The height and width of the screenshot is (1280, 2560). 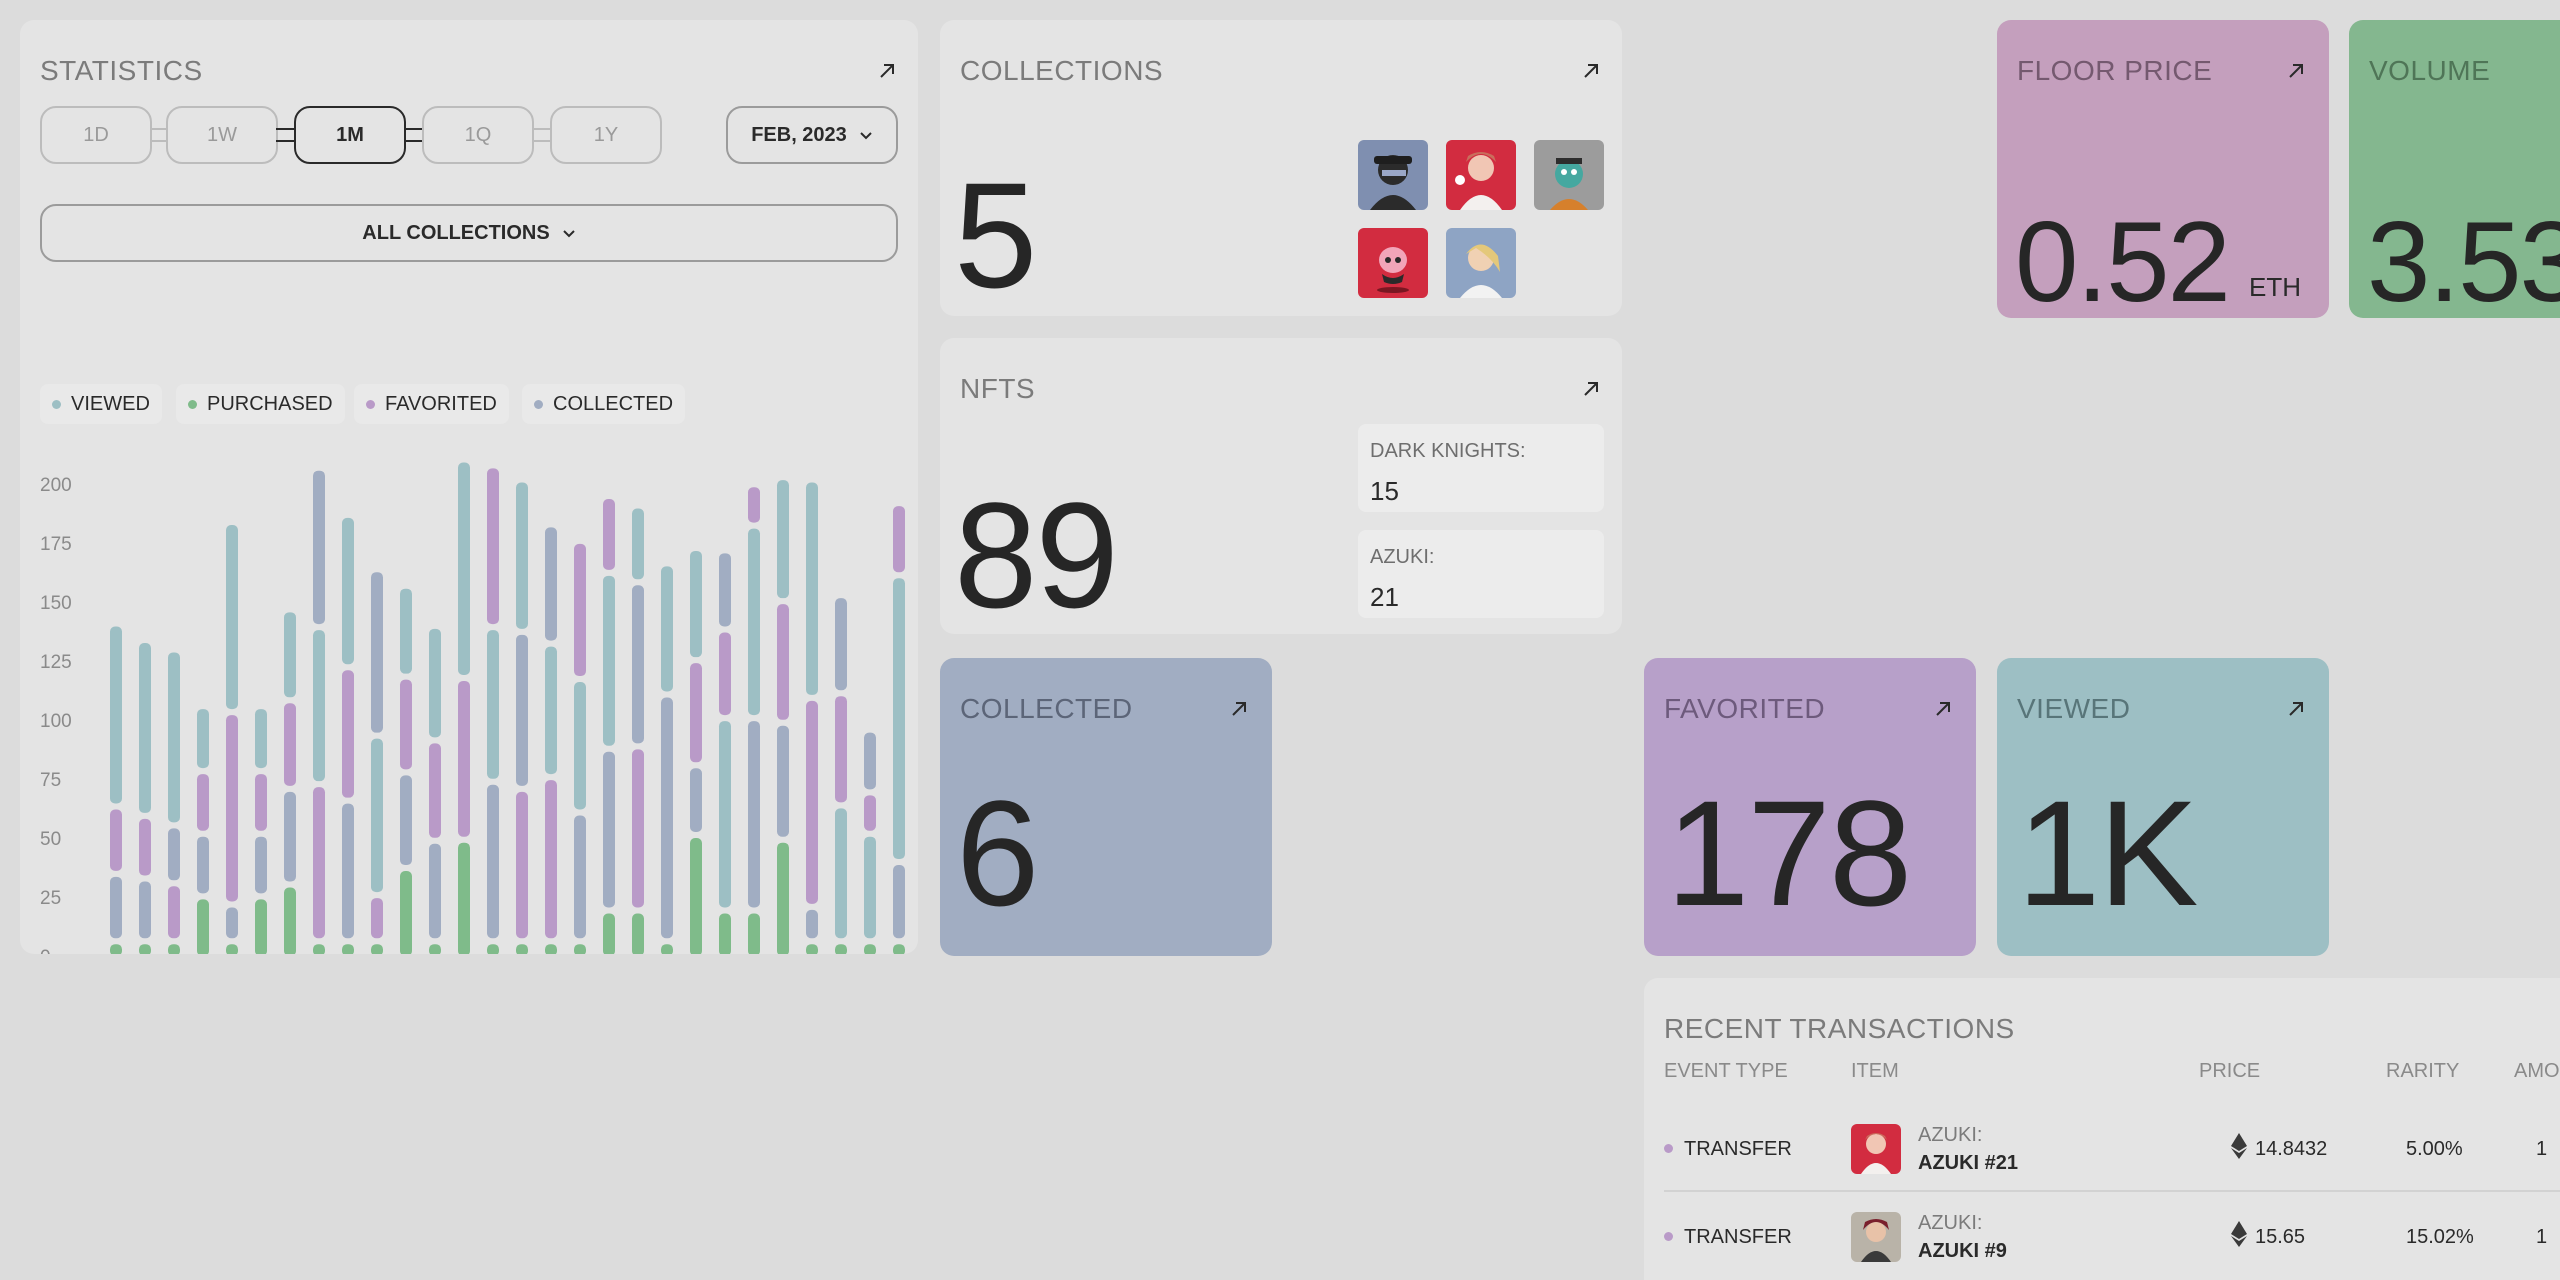 I want to click on knight-avatar, so click(x=1393, y=175).